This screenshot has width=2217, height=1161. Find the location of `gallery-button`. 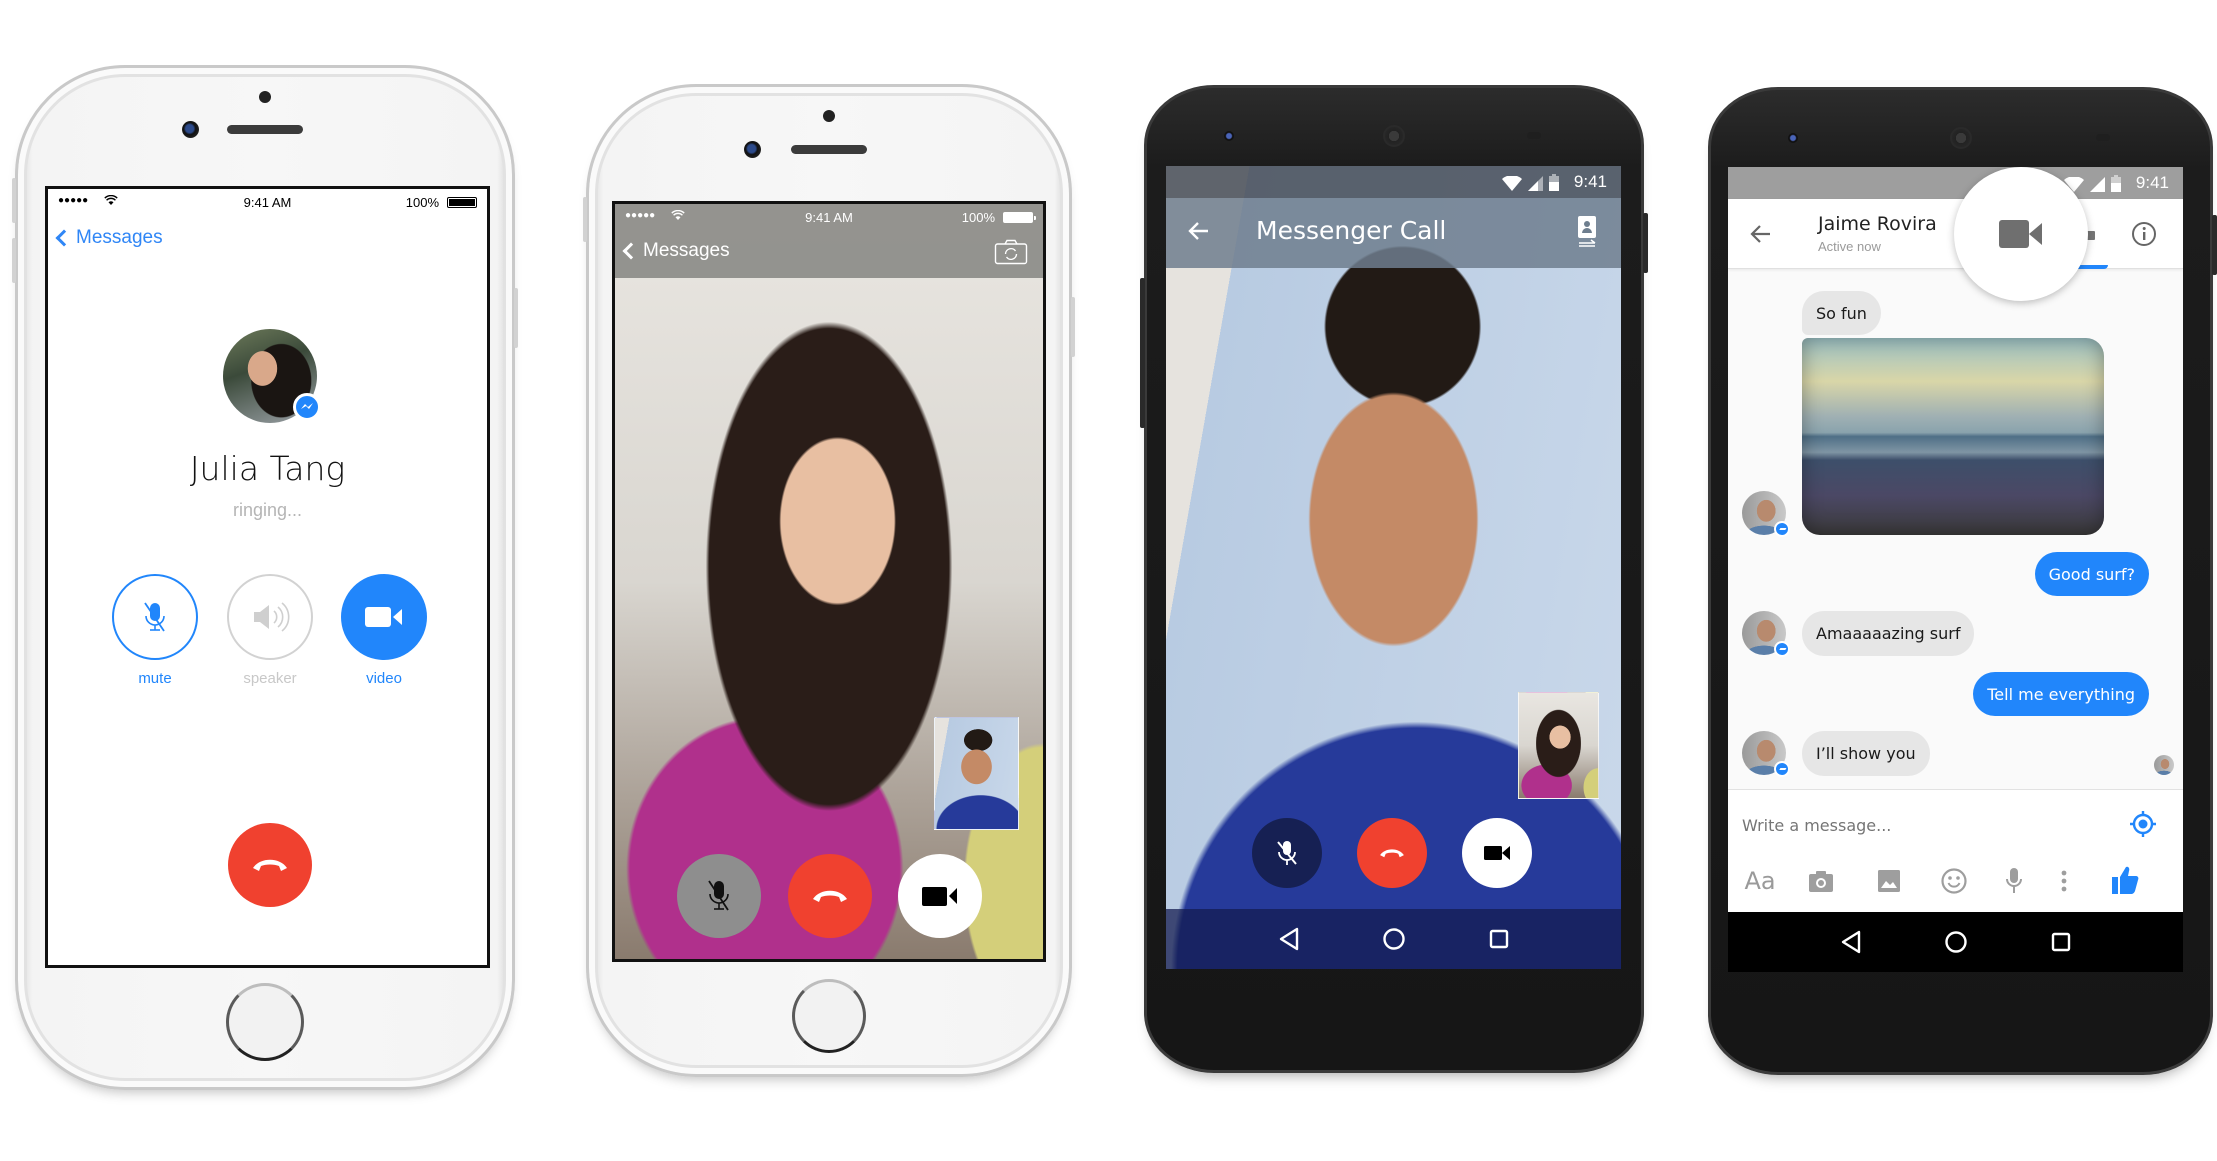

gallery-button is located at coordinates (1889, 881).